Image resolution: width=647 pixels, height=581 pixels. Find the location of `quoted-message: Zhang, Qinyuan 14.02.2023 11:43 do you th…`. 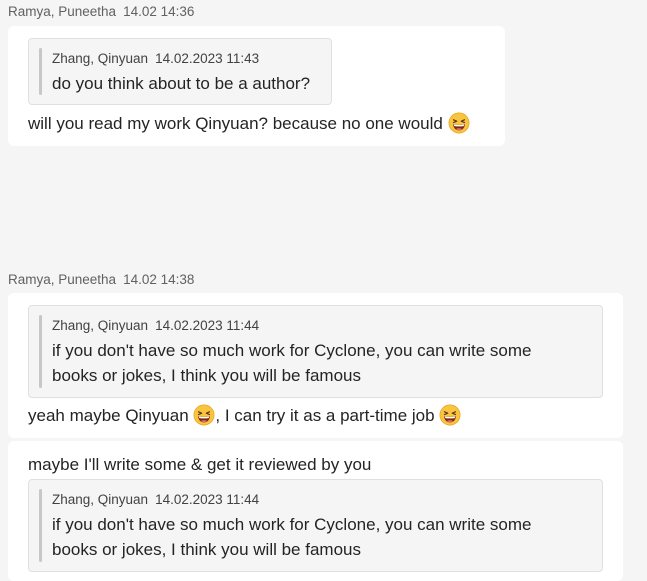

quoted-message: Zhang, Qinyuan 14.02.2023 11:43 do you th… is located at coordinates (180, 71).